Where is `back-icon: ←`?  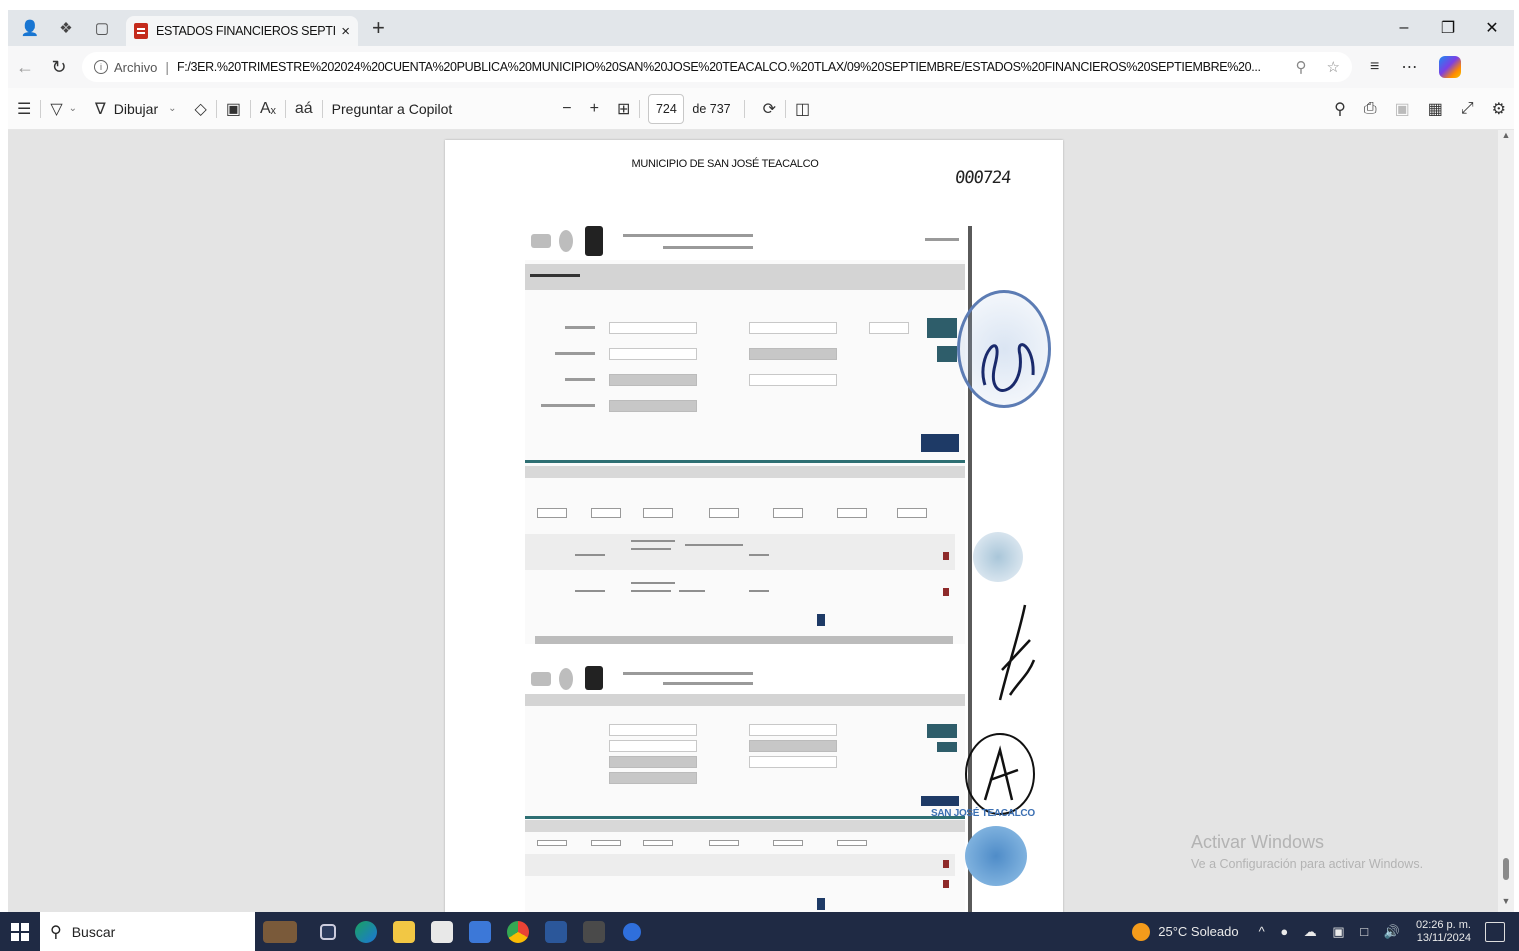
back-icon: ← is located at coordinates (25, 67).